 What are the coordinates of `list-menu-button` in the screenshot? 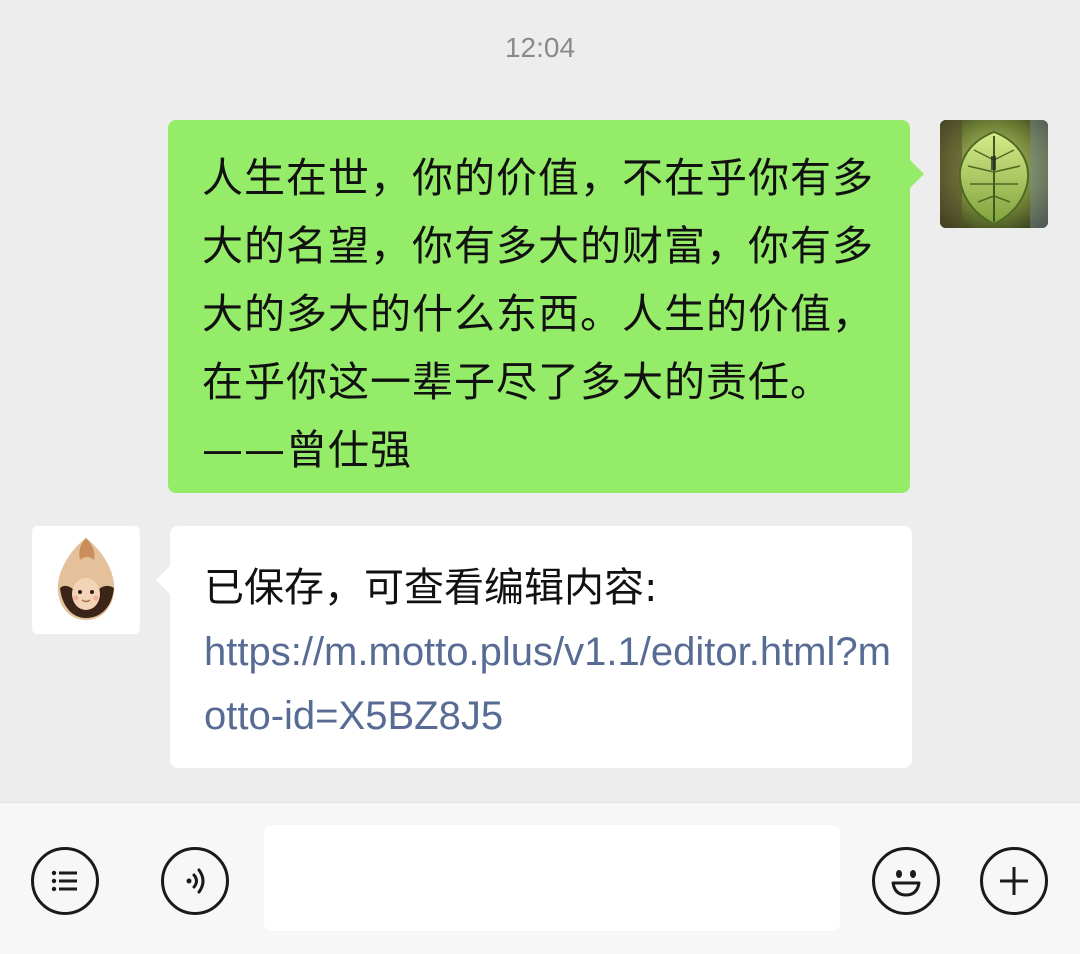 It's located at (65, 881).